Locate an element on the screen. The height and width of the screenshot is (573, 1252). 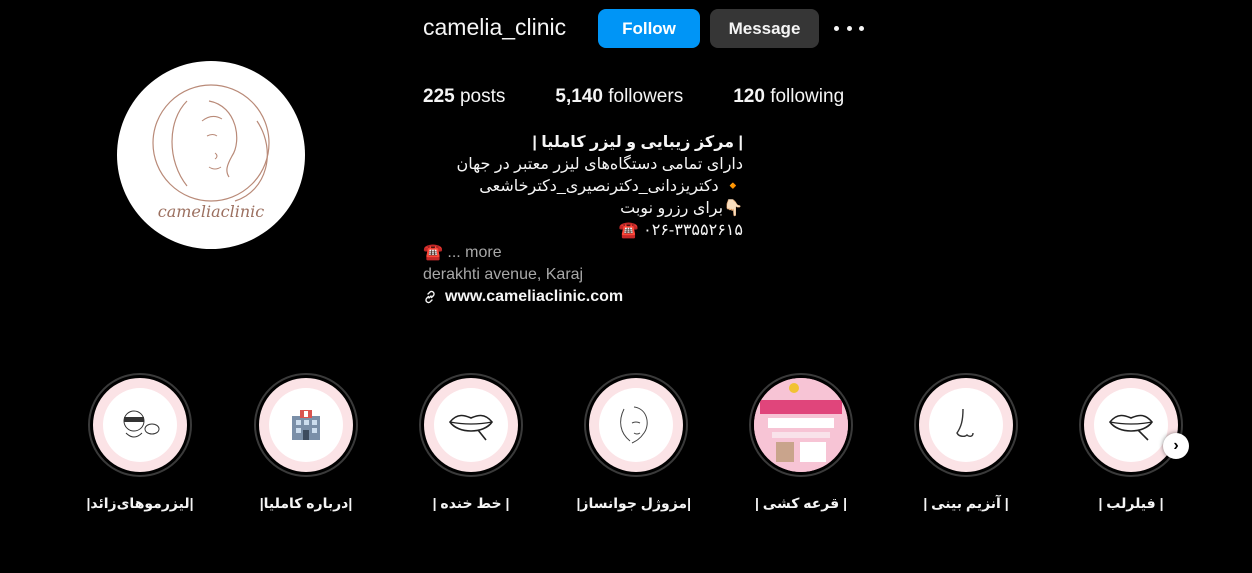
nose-icon is located at coordinates (965, 423).